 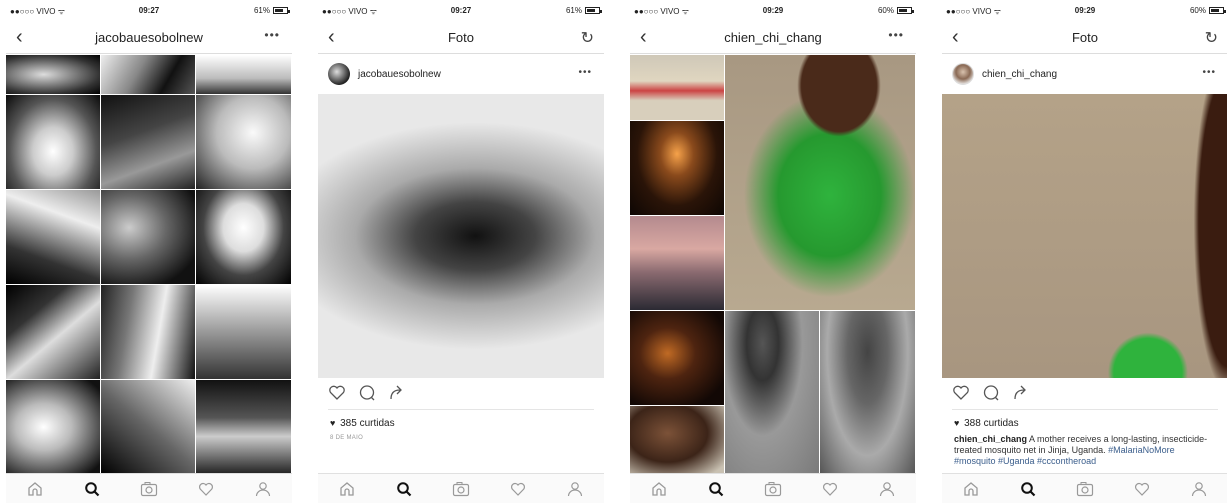 What do you see at coordinates (362, 423) in the screenshot?
I see `like-count: ♥ 385 curtidas` at bounding box center [362, 423].